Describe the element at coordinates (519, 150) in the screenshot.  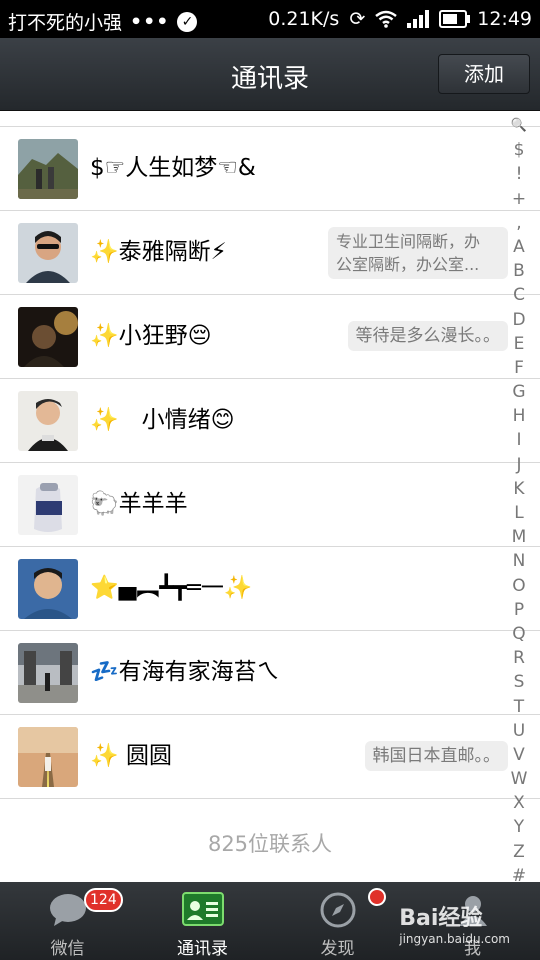
I see `index-letter: $` at that location.